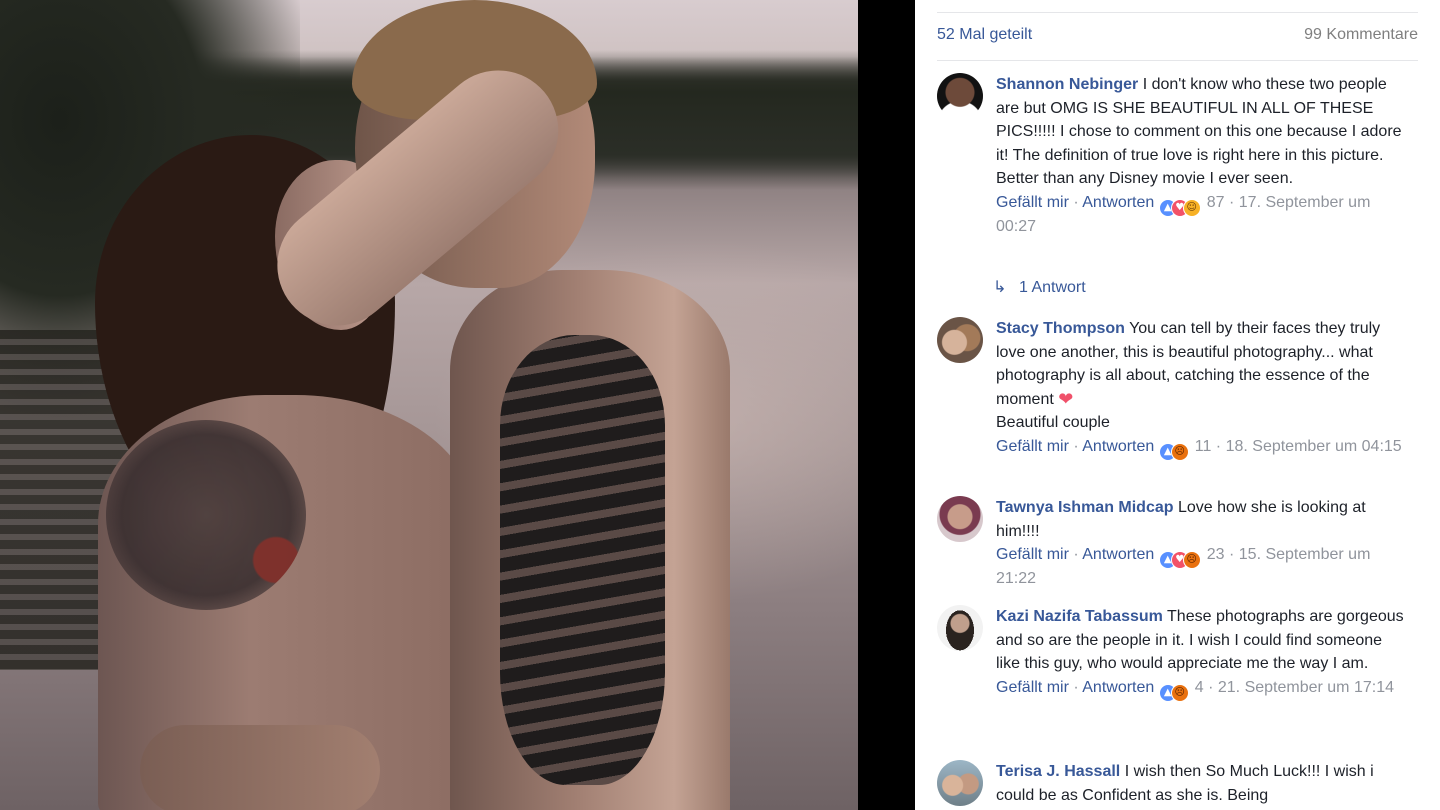  Describe the element at coordinates (1215, 202) in the screenshot. I see `reaction-count: 87` at that location.